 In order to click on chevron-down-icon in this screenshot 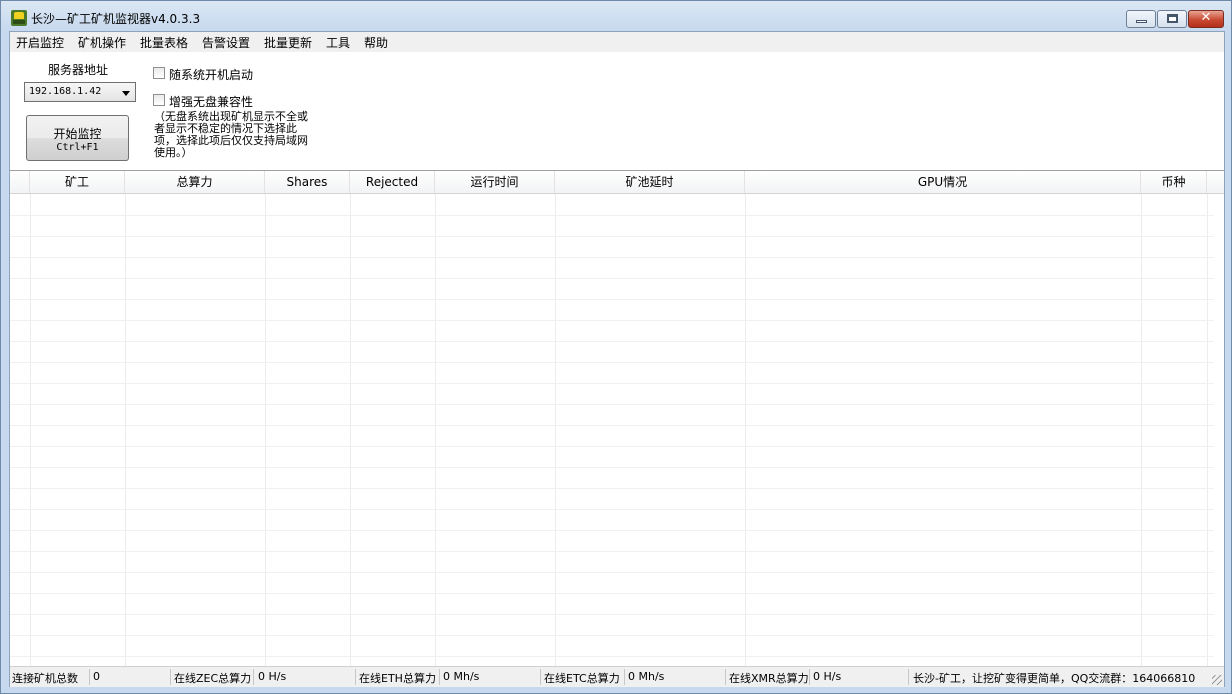, I will do `click(126, 93)`.